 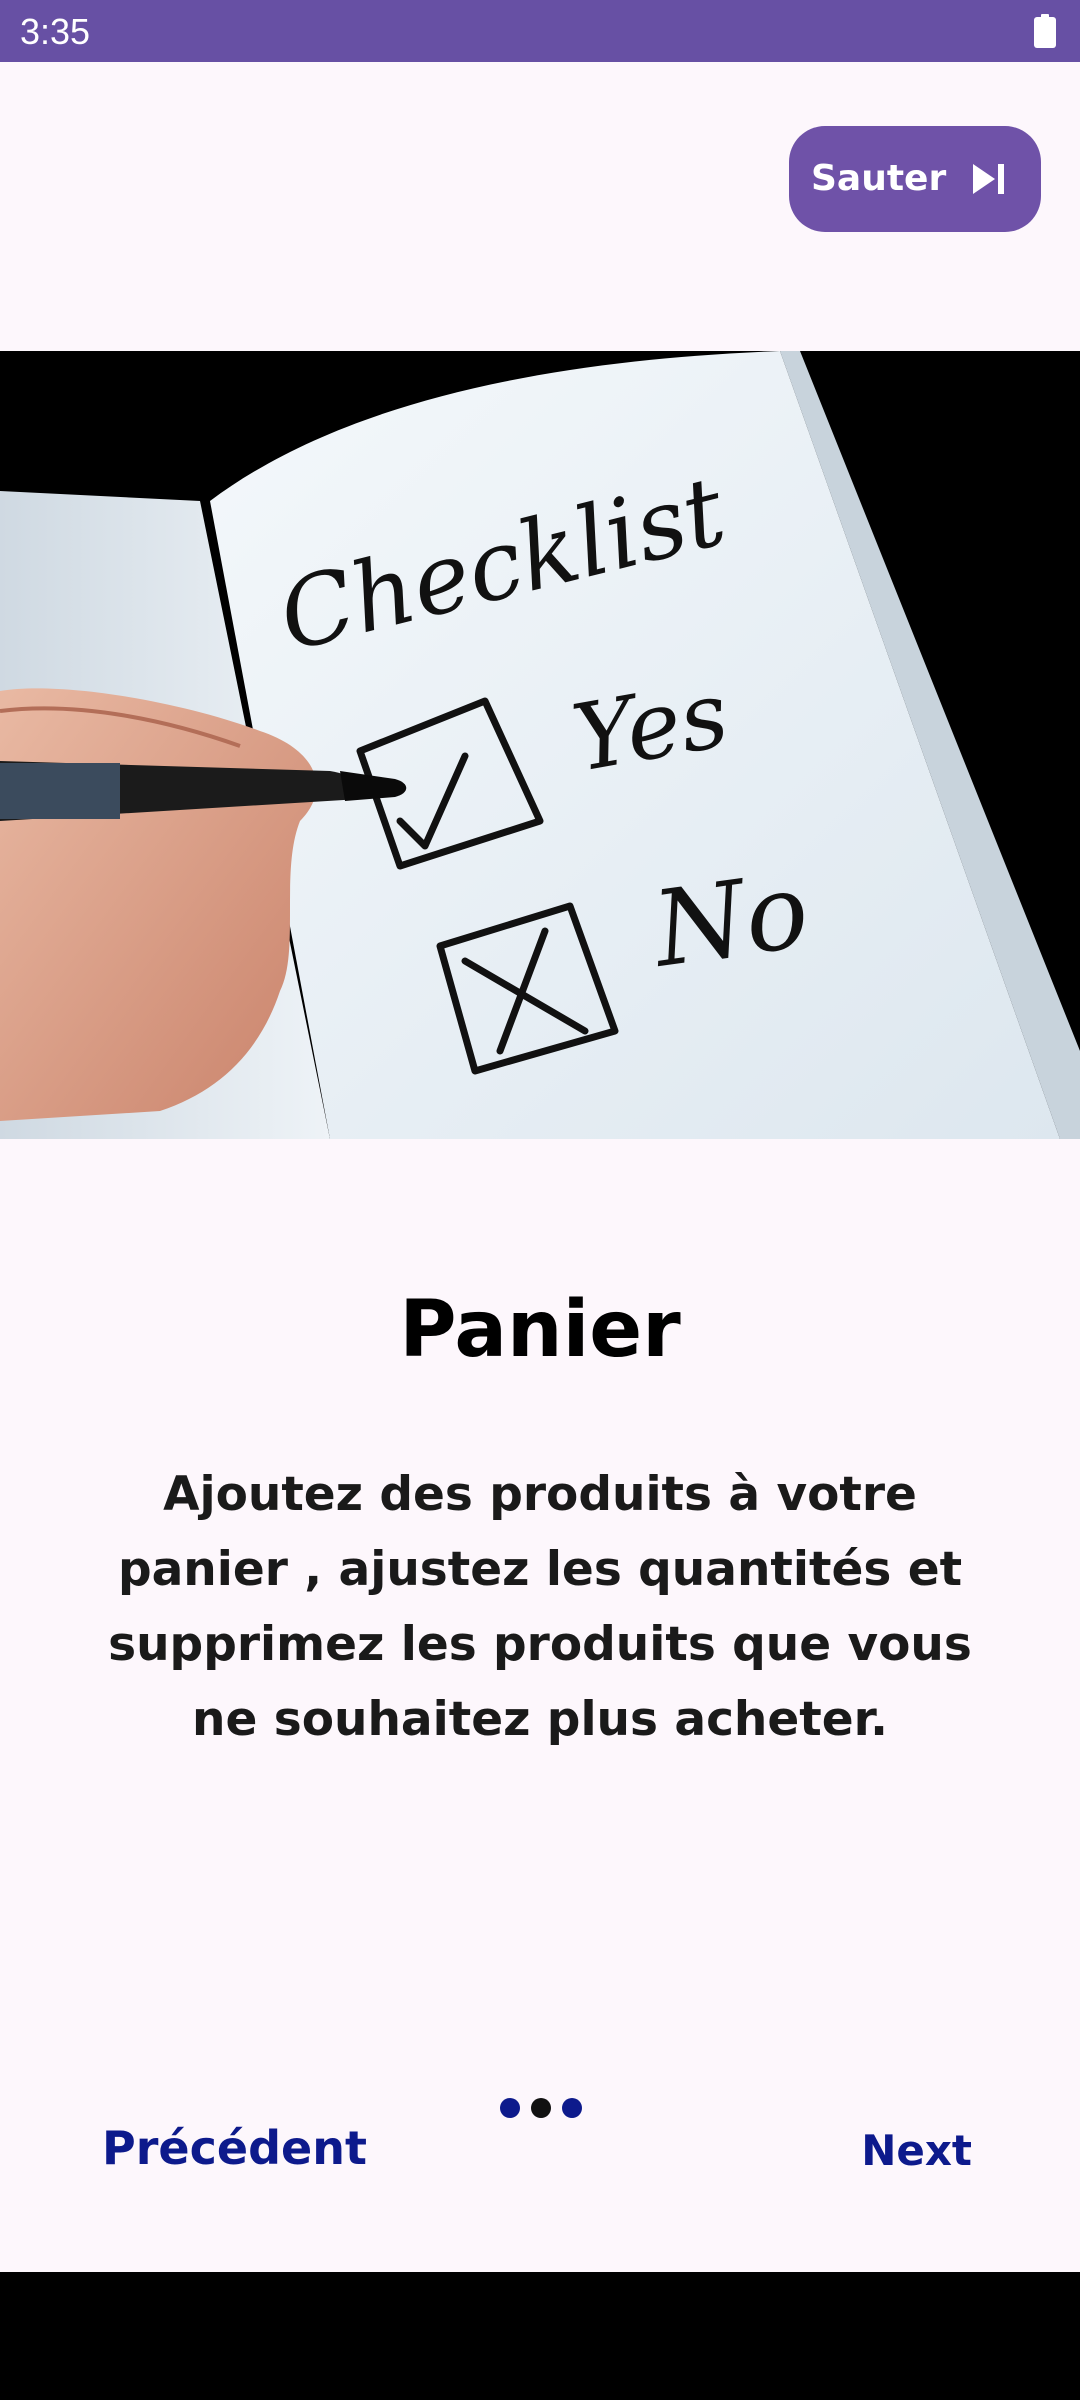 What do you see at coordinates (730, 920) in the screenshot?
I see `handwriting-option-no: No` at bounding box center [730, 920].